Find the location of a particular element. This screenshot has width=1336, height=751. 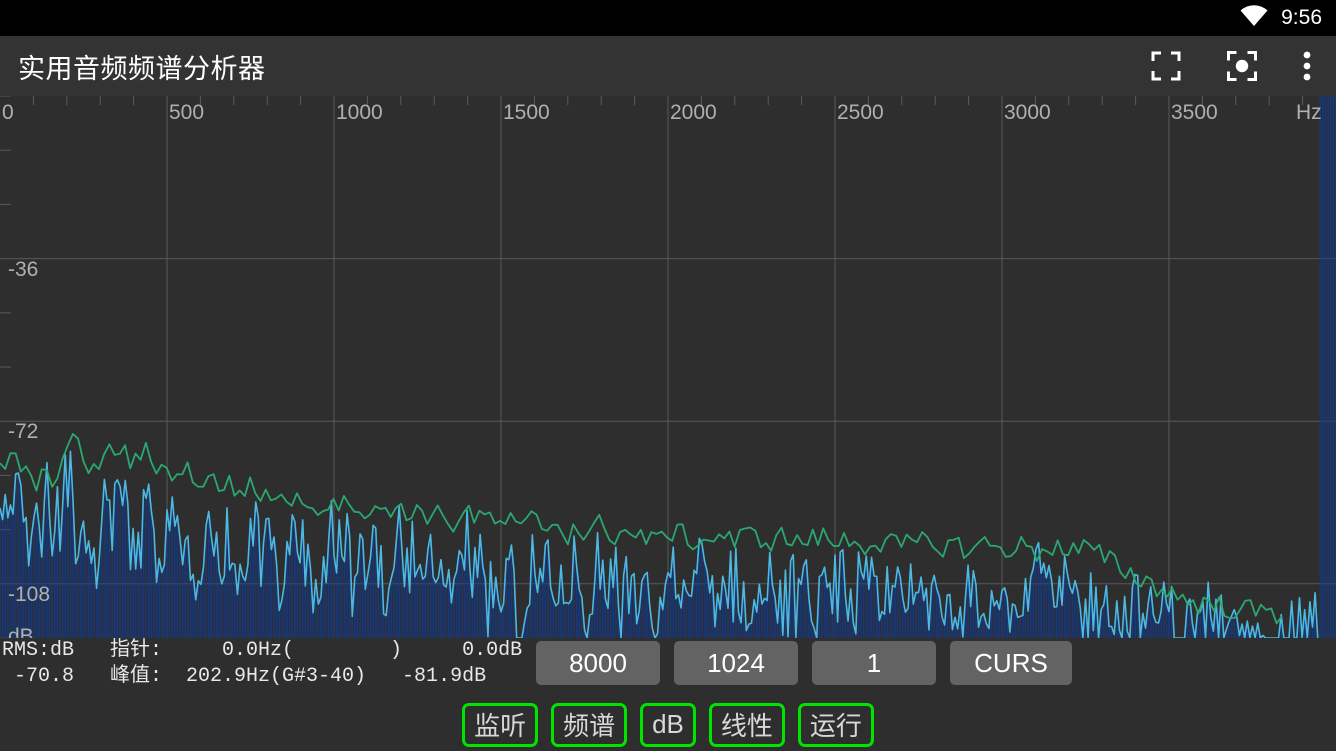

run-button: 运行 is located at coordinates (835, 724).